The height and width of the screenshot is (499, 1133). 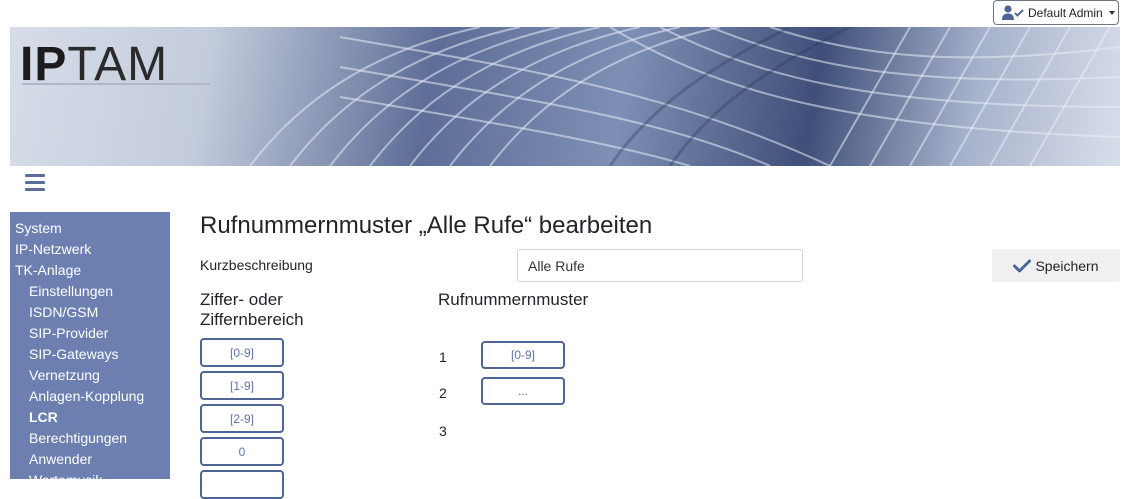 What do you see at coordinates (90, 228) in the screenshot?
I see `sidebar-item-system: System` at bounding box center [90, 228].